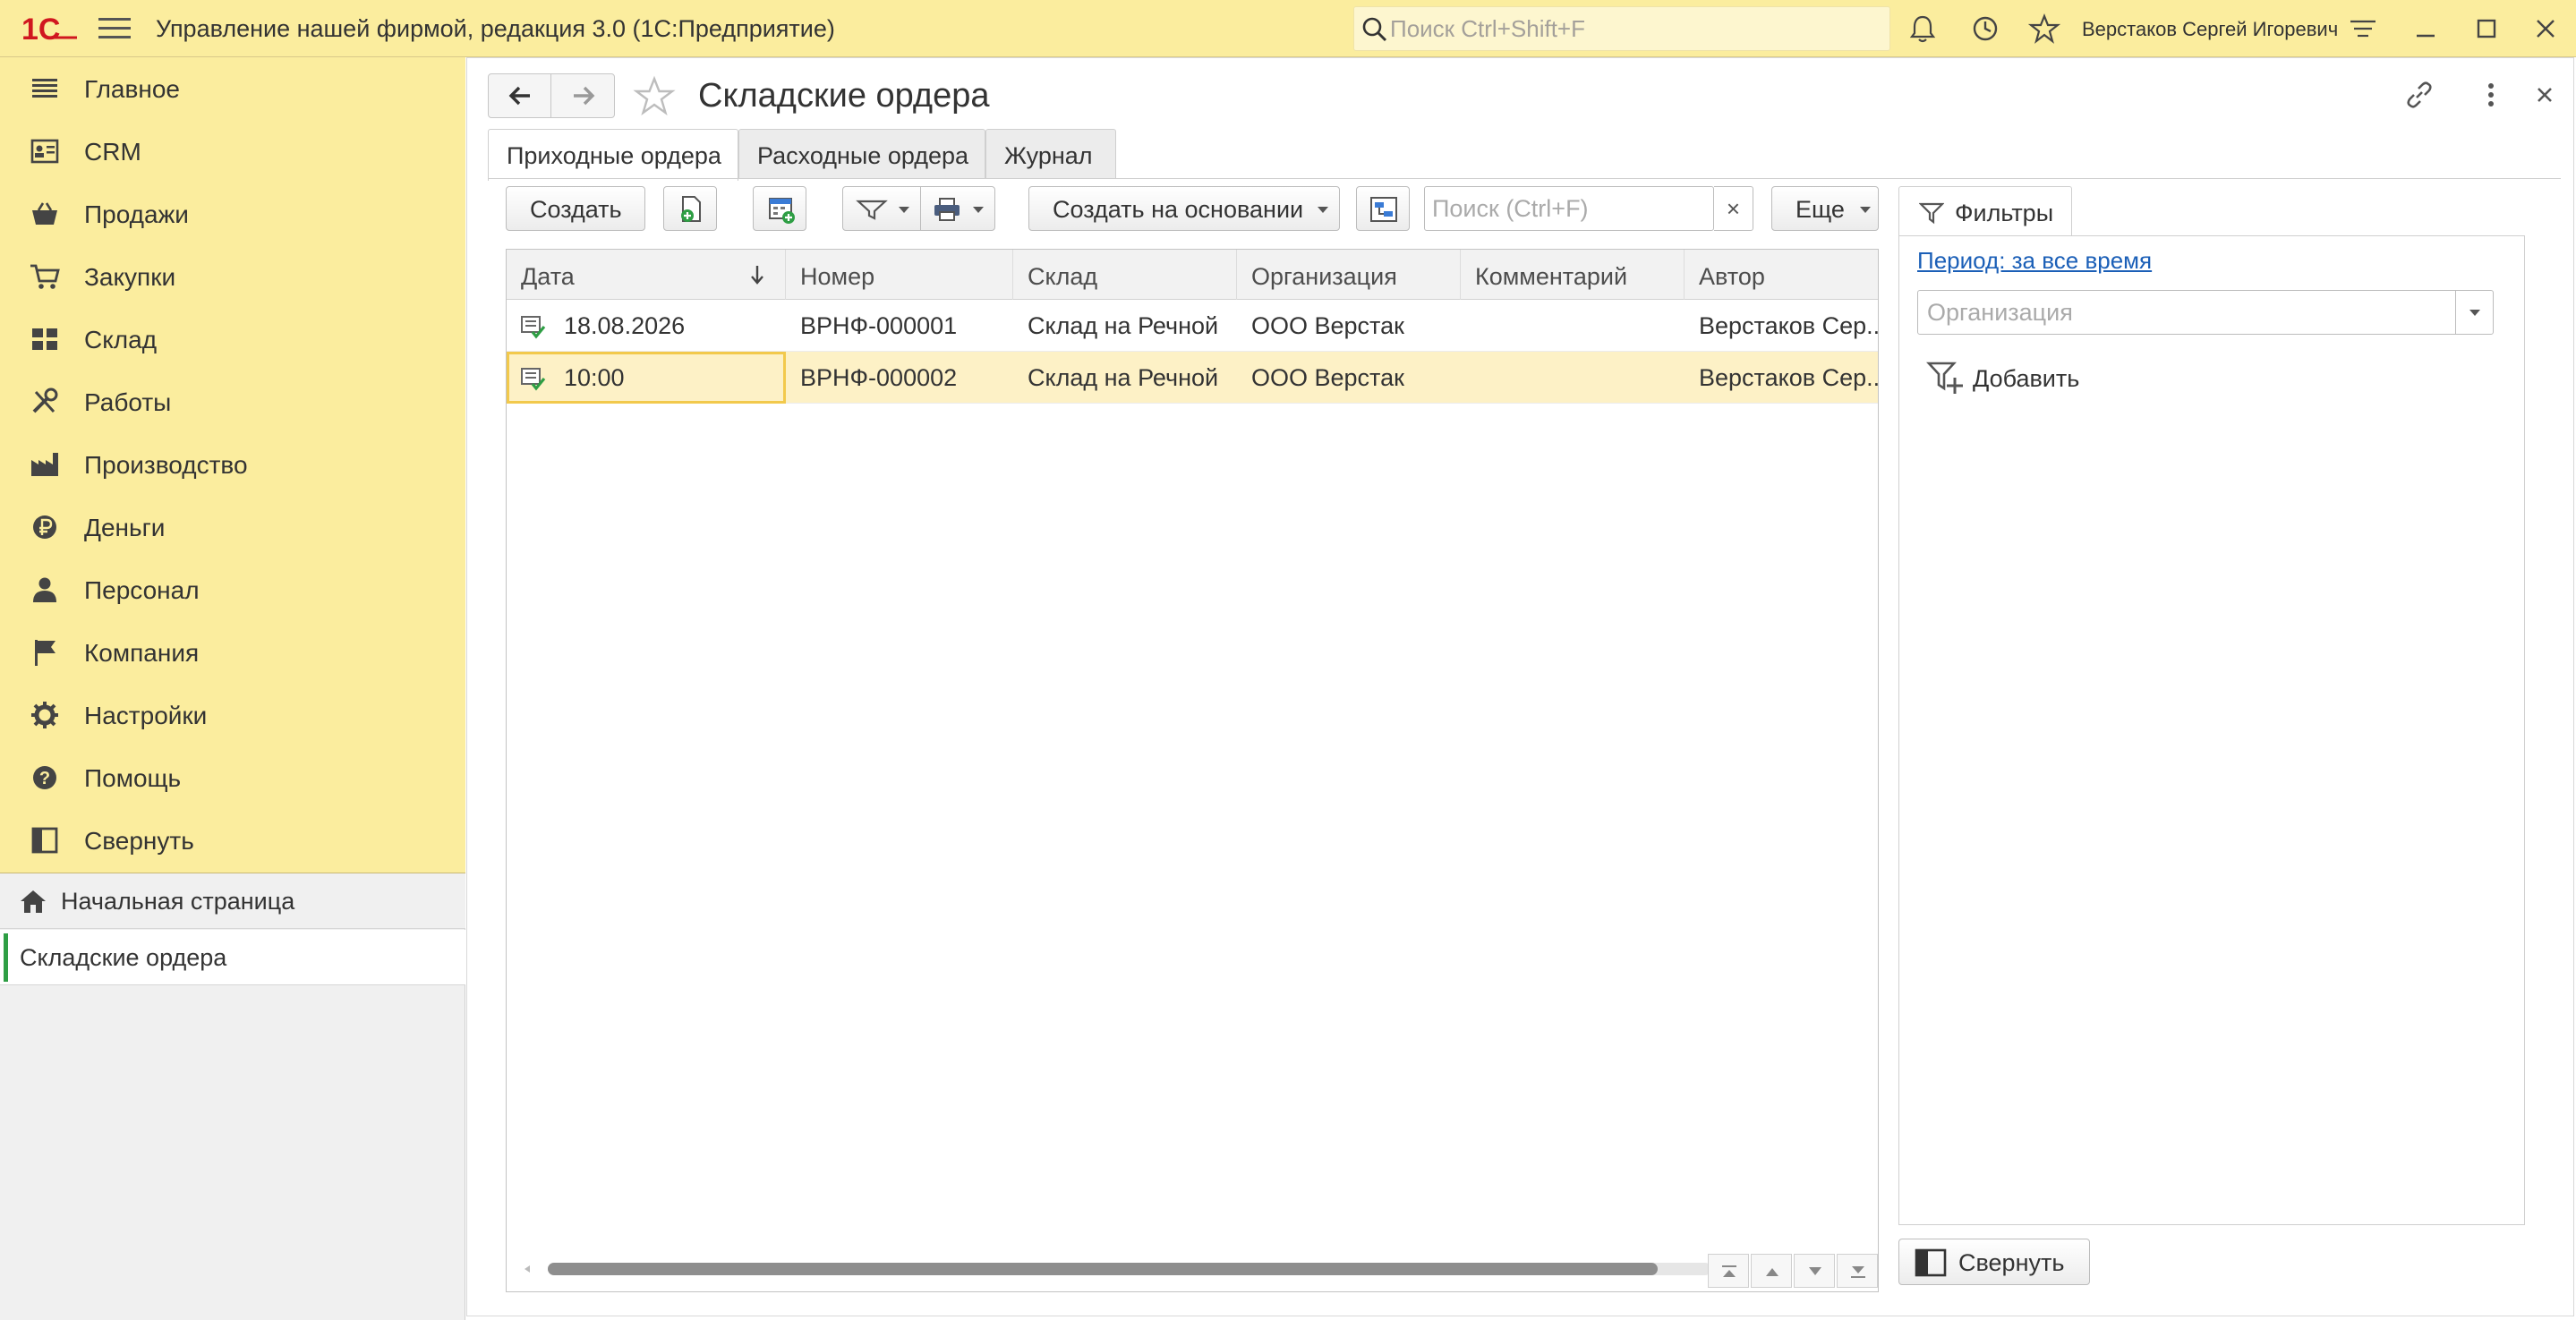 Image resolution: width=2576 pixels, height=1320 pixels. Describe the element at coordinates (133, 778) in the screenshot. I see `section-label: Помощь` at that location.